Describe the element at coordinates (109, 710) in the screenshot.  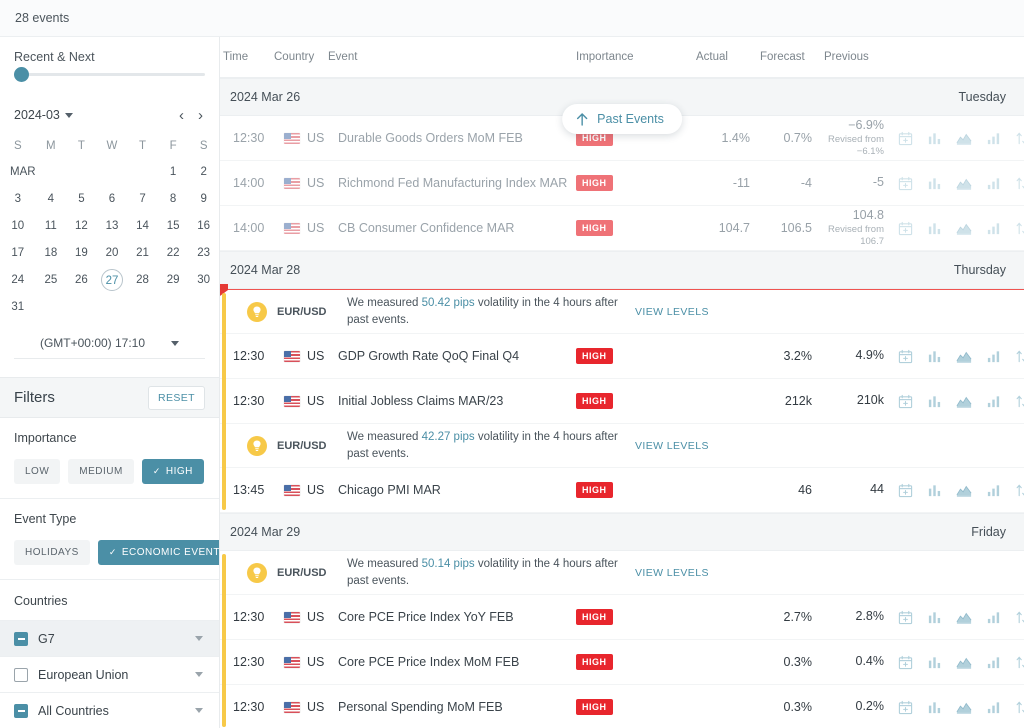
I see `country-row-all-countries: All Countries` at that location.